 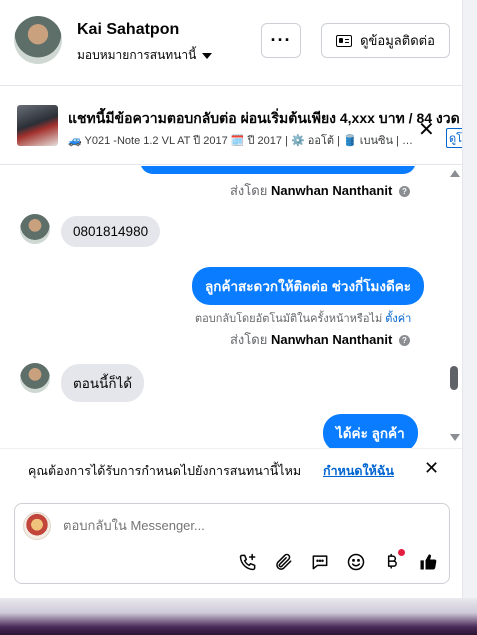 I want to click on more-icon: ···, so click(x=281, y=40).